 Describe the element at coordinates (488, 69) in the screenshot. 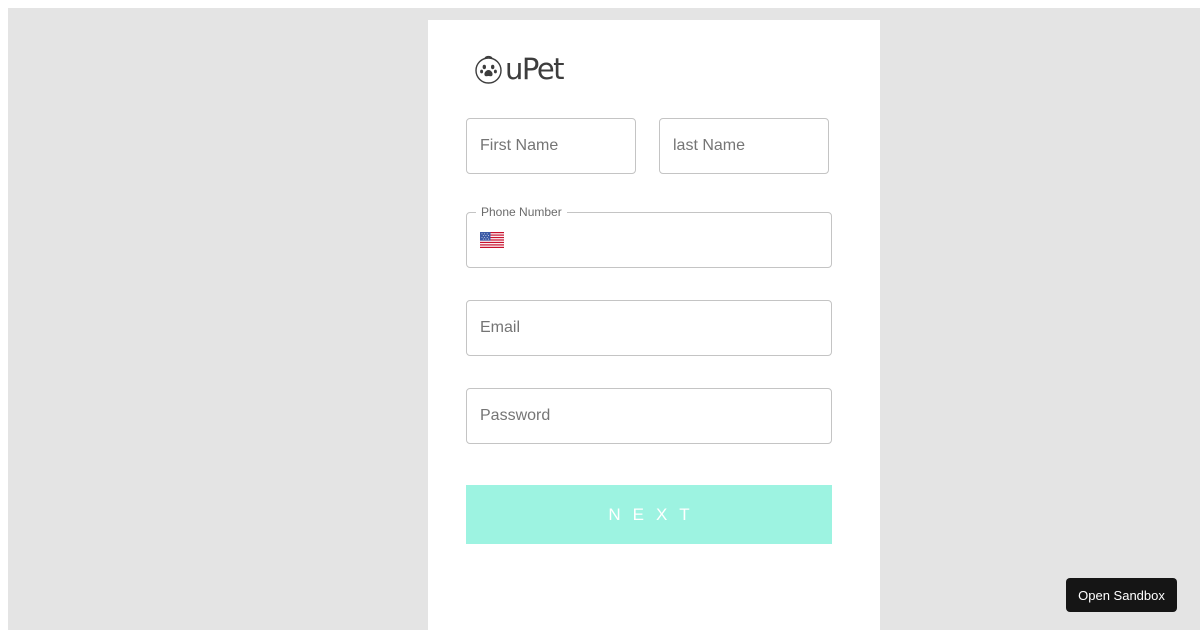

I see `paw-icon` at that location.